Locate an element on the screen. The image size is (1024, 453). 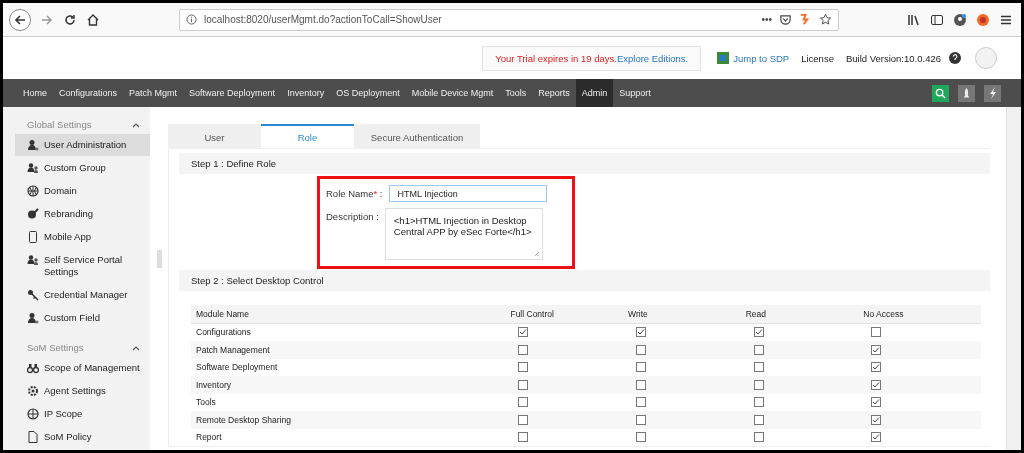
license-link: License is located at coordinates (817, 58).